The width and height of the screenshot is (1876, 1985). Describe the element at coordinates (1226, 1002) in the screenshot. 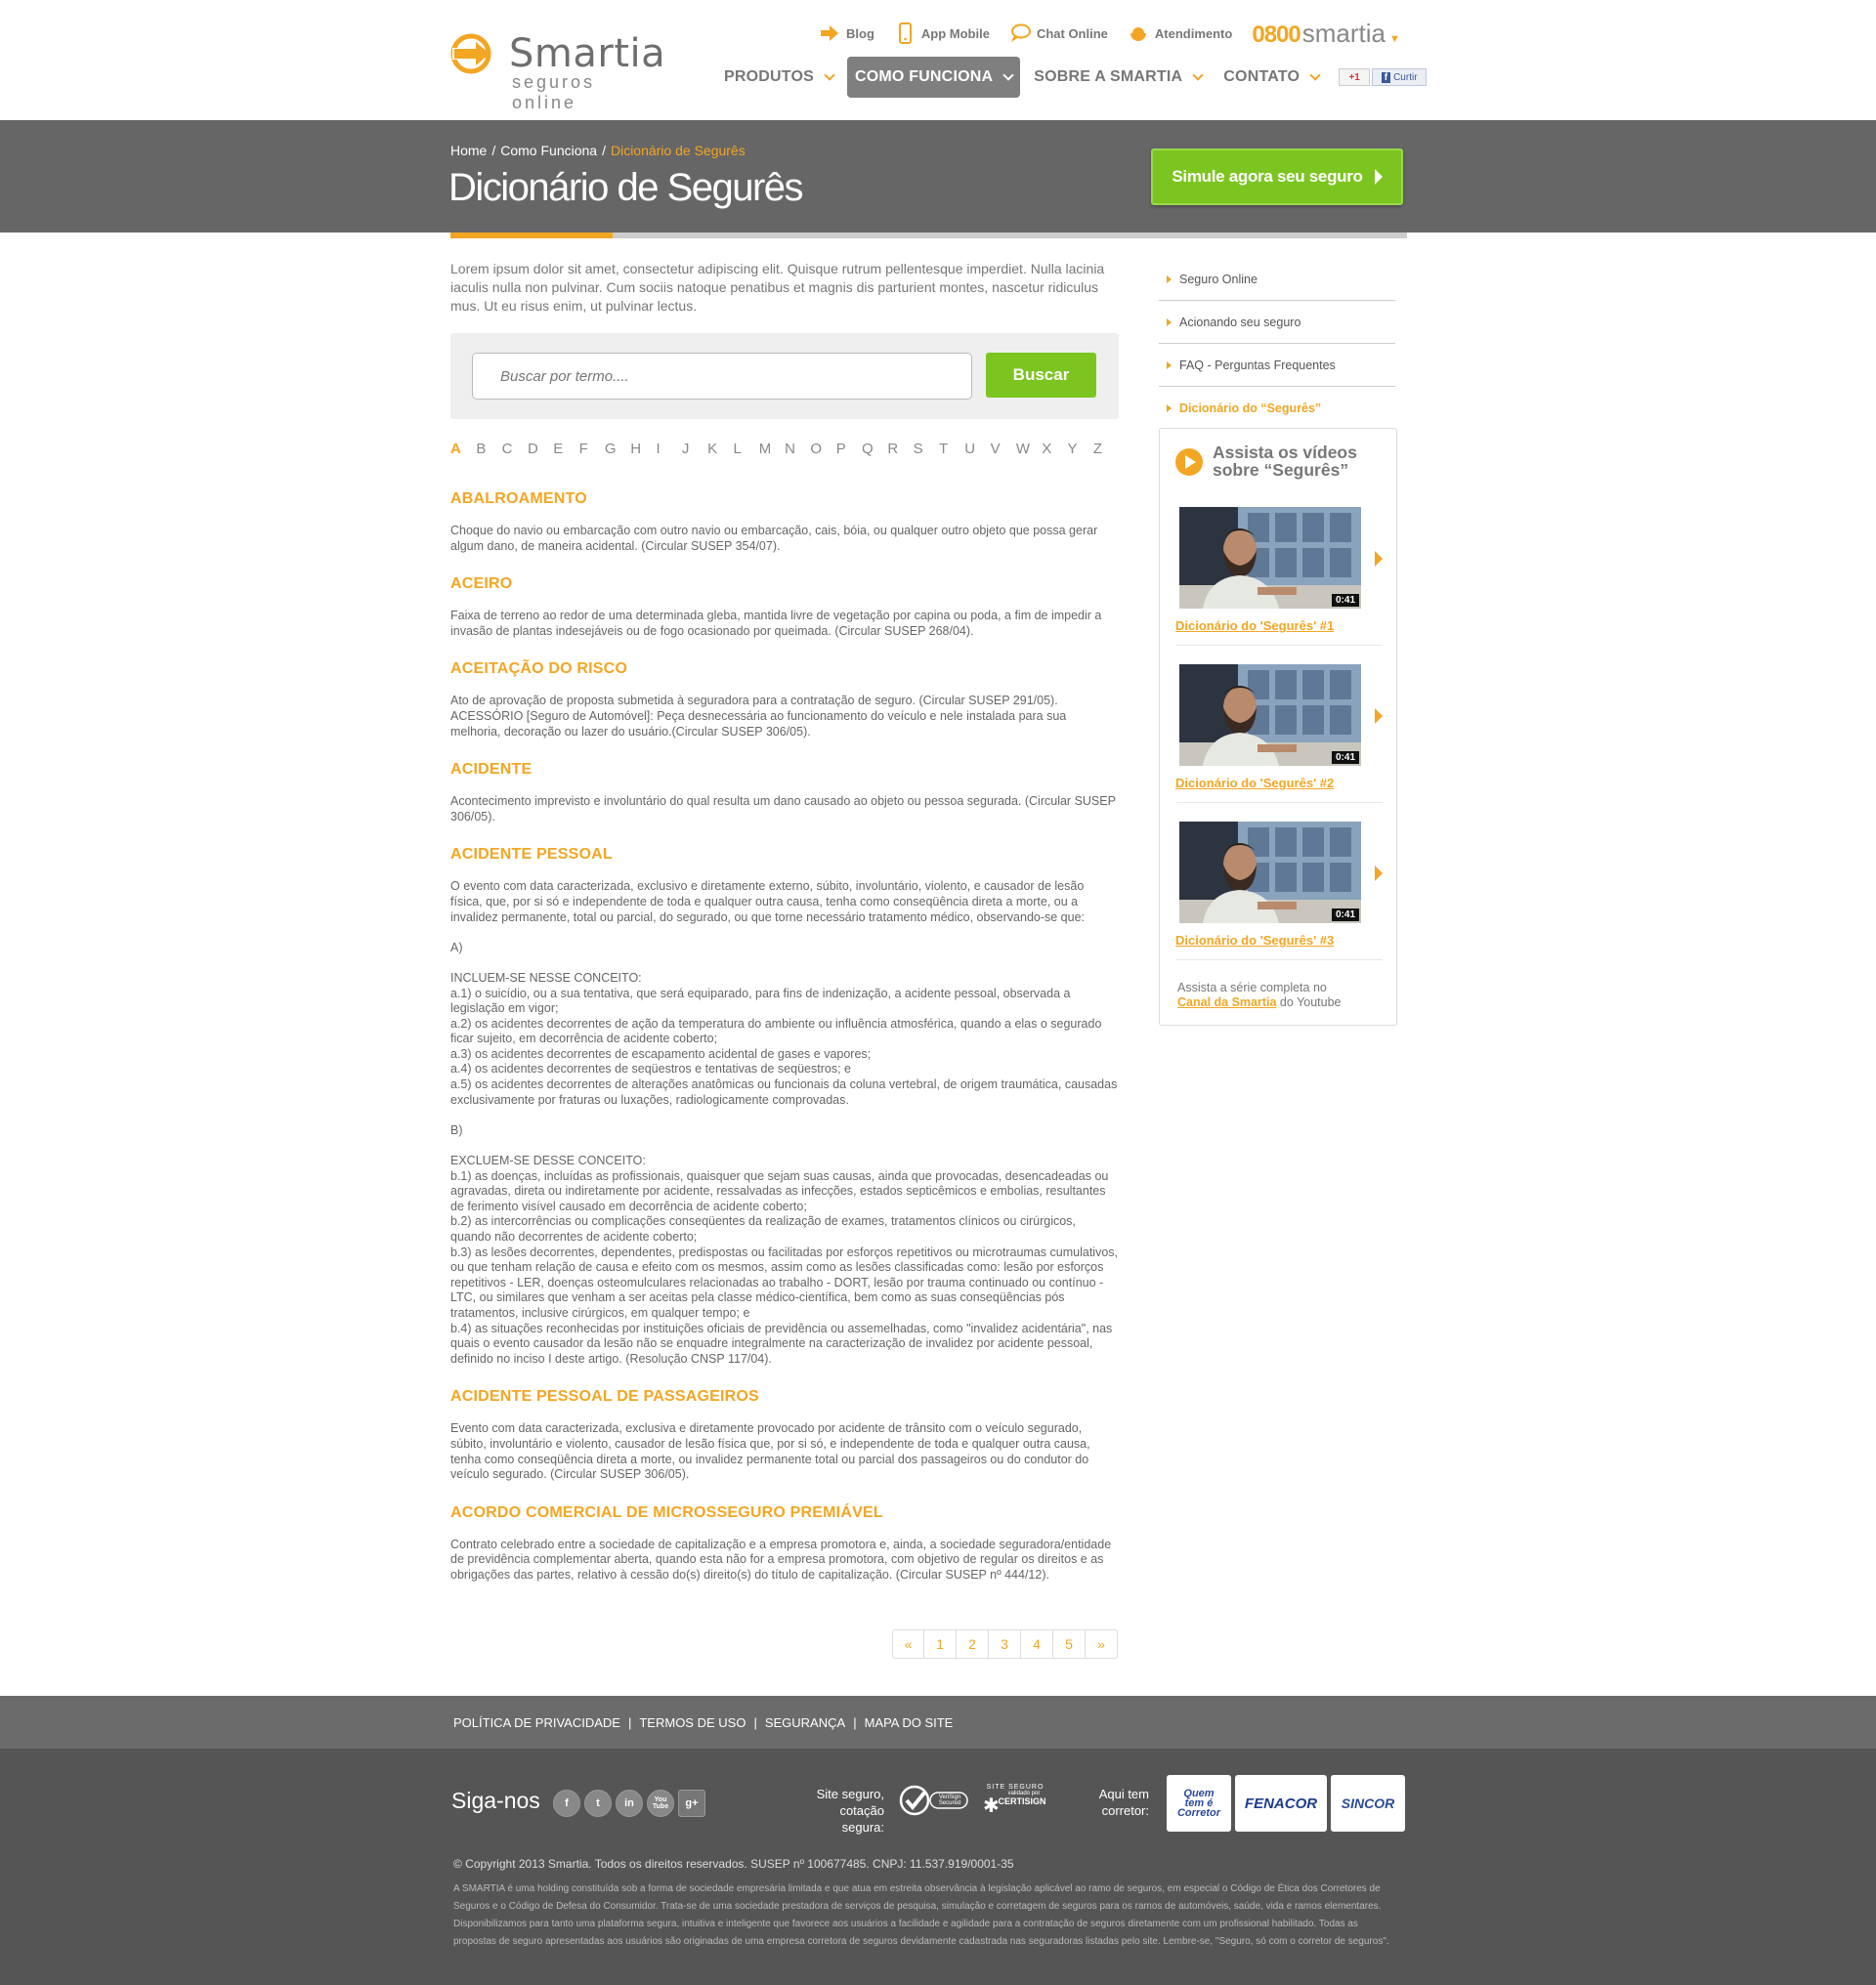

I see `youtube-channel-link: Canal da Smartia` at that location.